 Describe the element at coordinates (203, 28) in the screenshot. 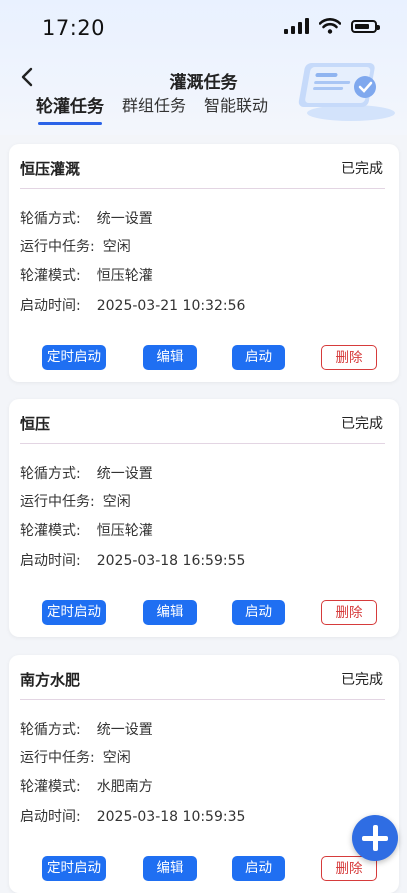

I see `status-bar: 17:20` at that location.